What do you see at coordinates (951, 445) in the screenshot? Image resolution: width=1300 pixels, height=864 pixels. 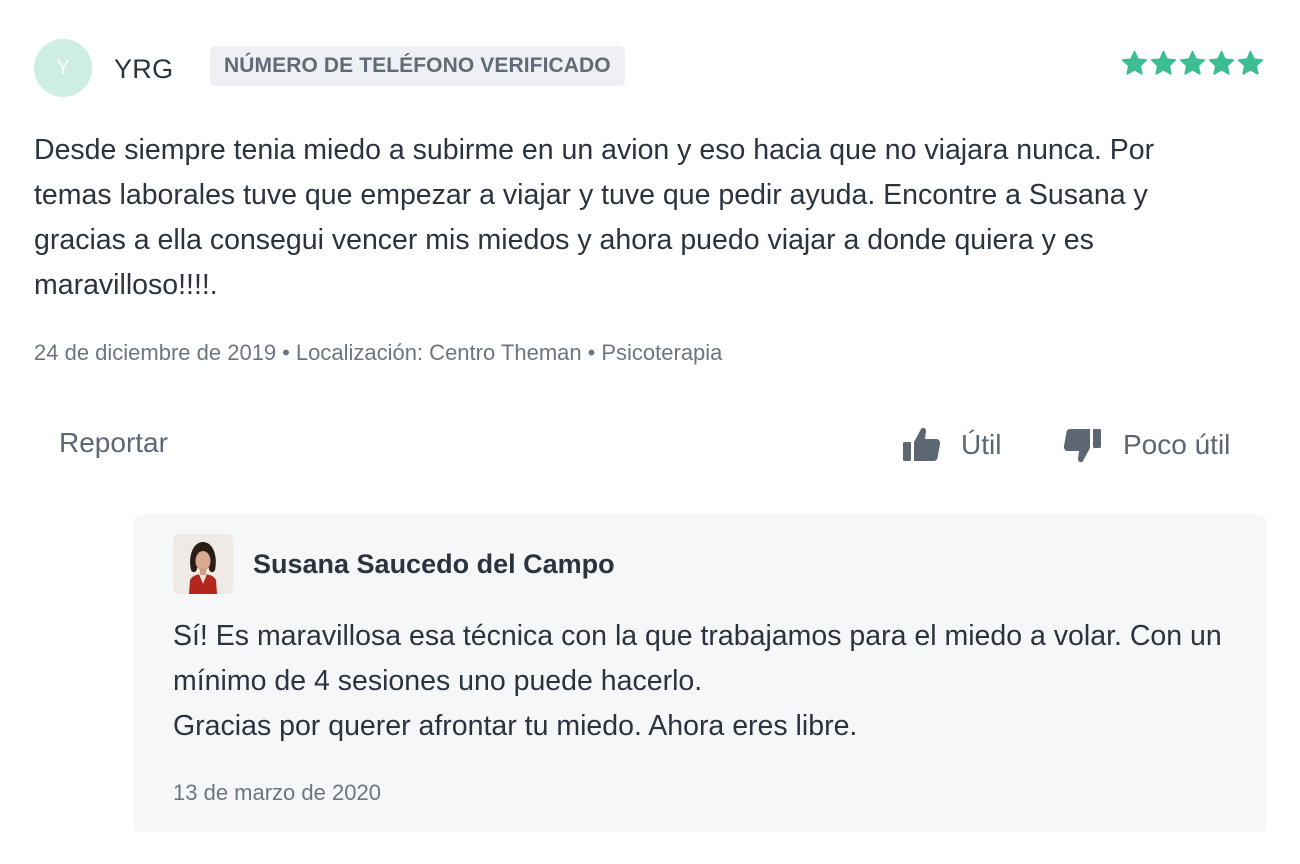 I see `helpful-button: Útil` at bounding box center [951, 445].